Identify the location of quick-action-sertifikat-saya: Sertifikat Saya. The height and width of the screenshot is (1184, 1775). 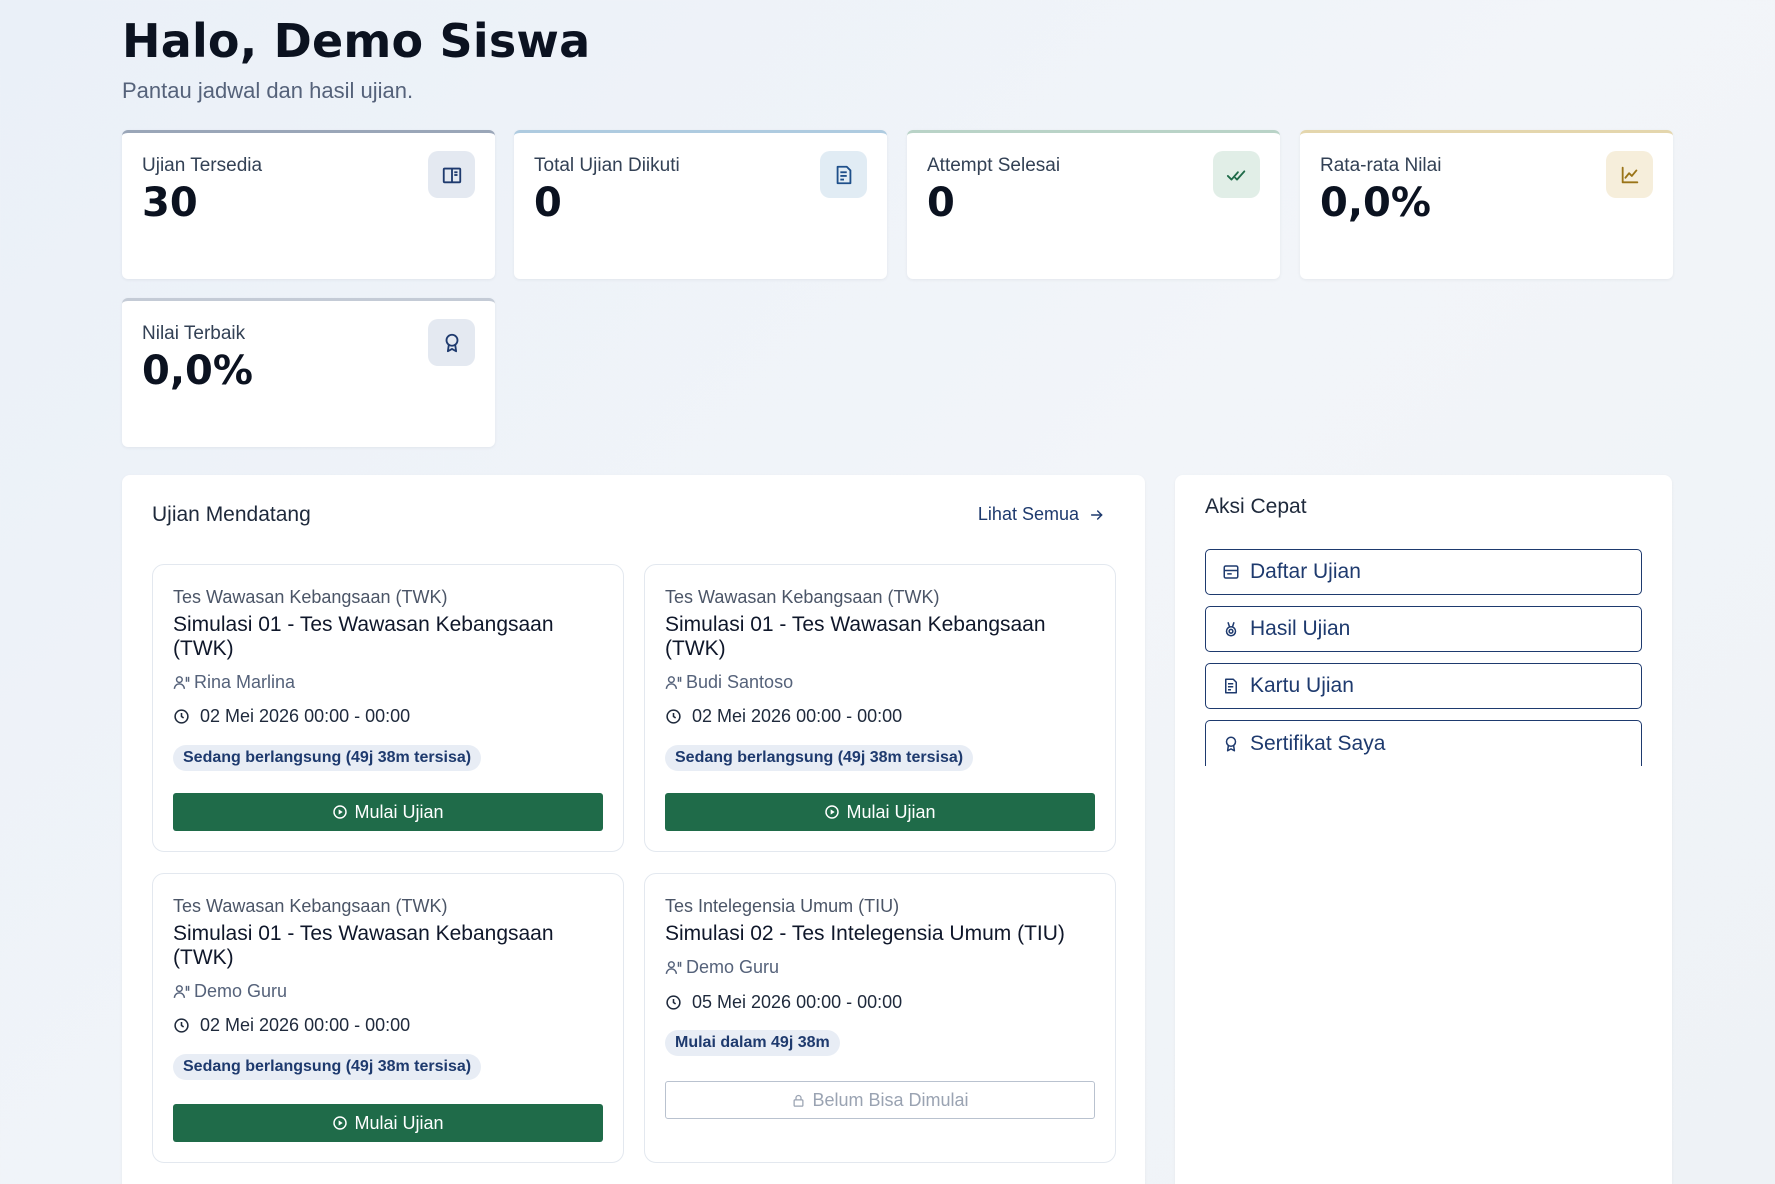
(1423, 743).